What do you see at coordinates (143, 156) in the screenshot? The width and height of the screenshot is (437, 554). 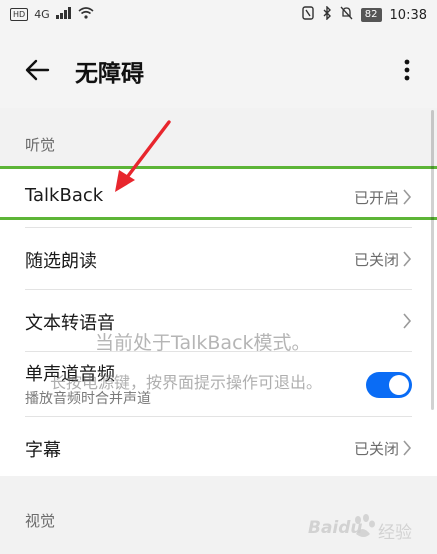 I see `annotation-arrow-icon` at bounding box center [143, 156].